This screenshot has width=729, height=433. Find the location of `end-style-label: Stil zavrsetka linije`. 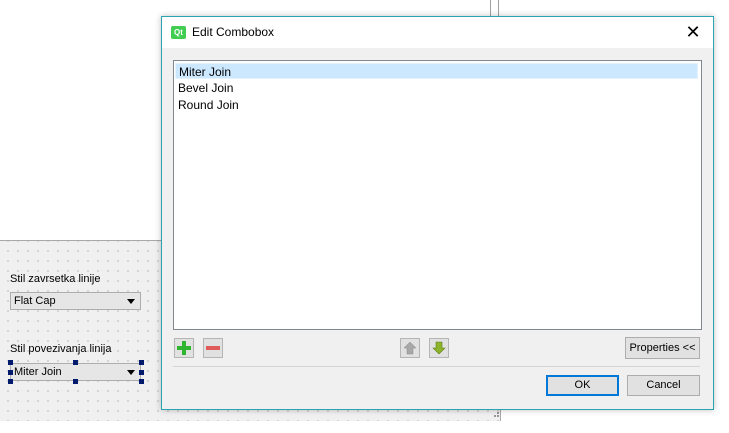

end-style-label: Stil zavrsetka linije is located at coordinates (55, 279).